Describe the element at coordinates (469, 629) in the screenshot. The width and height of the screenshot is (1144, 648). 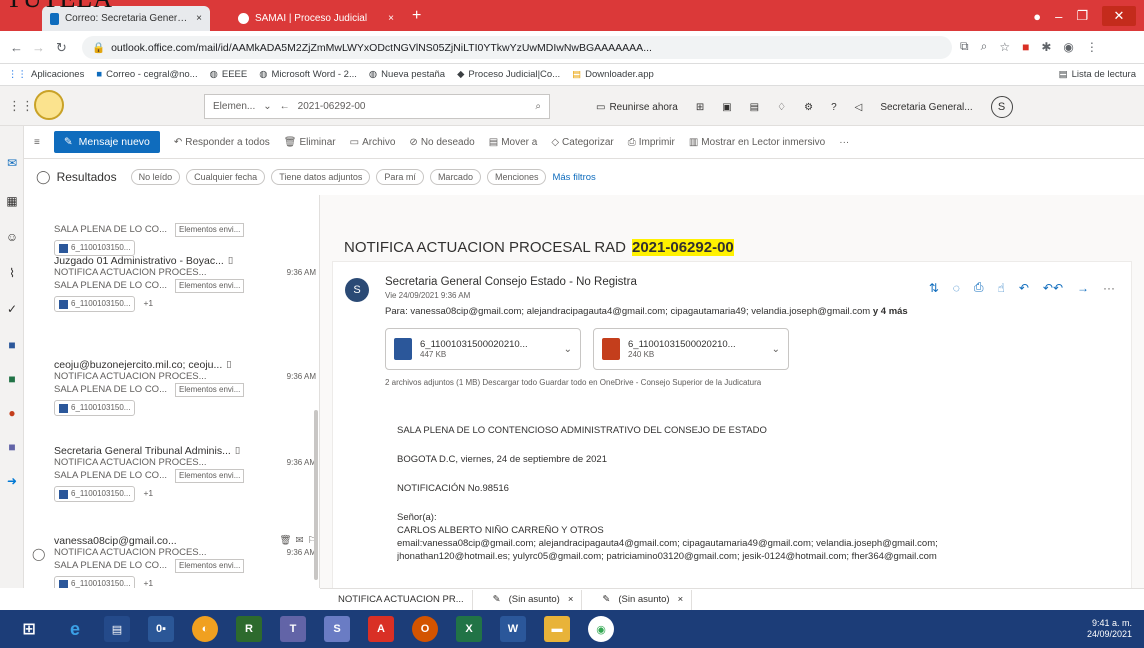
I see `excel-icon: X` at that location.